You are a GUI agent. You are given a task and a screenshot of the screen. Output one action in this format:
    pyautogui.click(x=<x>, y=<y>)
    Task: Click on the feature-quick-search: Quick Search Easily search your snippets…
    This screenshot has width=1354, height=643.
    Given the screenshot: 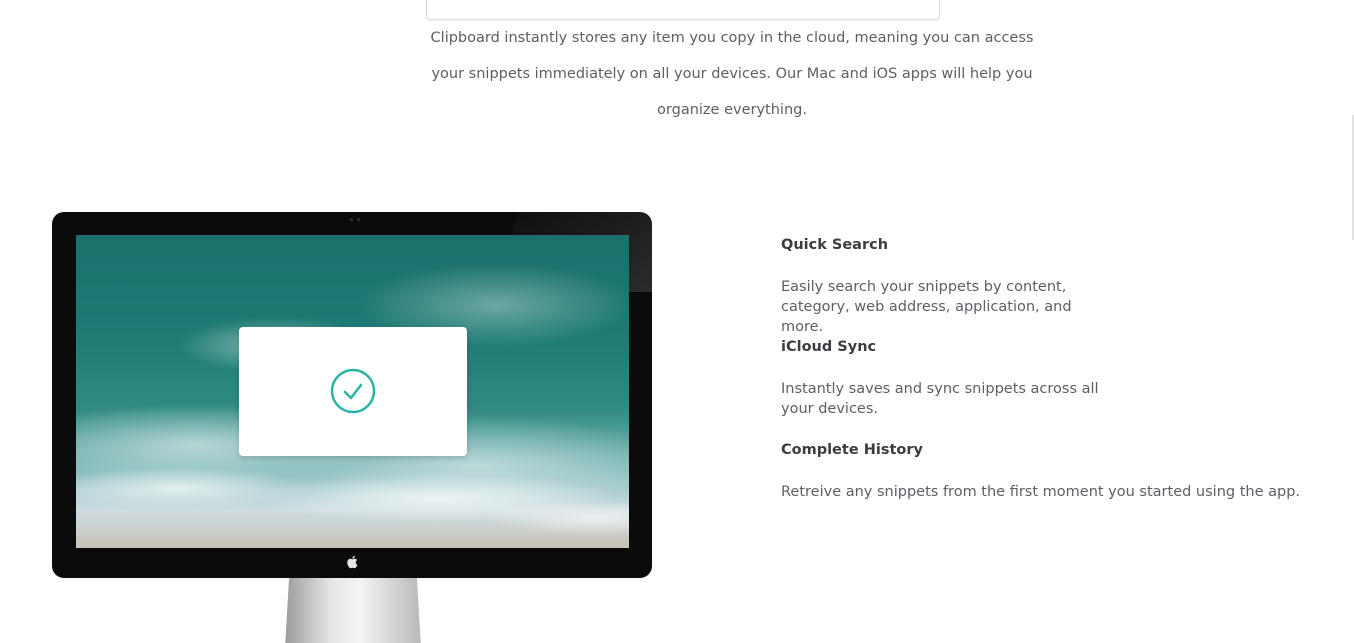 What is the action you would take?
    pyautogui.click(x=946, y=286)
    